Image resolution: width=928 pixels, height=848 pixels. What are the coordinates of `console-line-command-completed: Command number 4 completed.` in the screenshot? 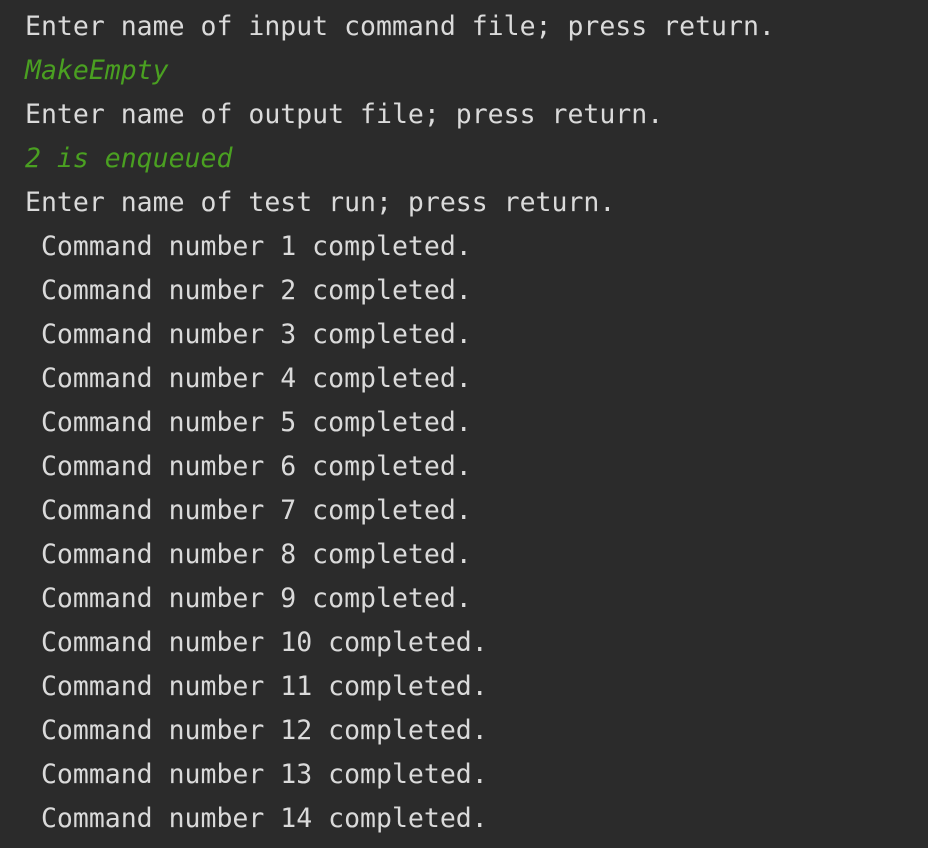 It's located at (248, 378).